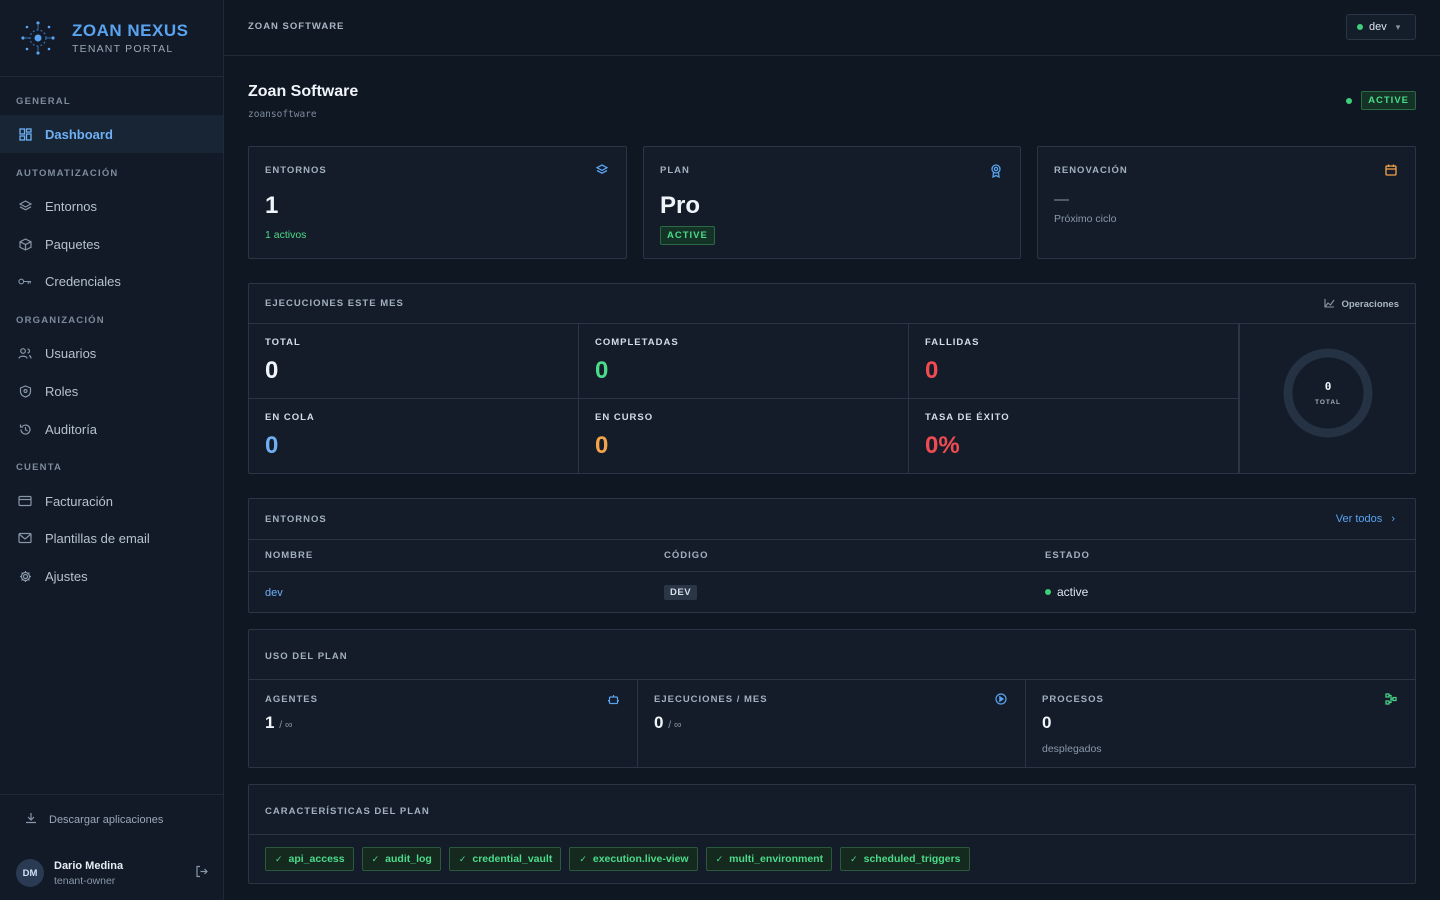 The height and width of the screenshot is (900, 1440). What do you see at coordinates (347, 811) in the screenshot?
I see `features-title: CARACTERÍSTICAS DEL PLAN` at bounding box center [347, 811].